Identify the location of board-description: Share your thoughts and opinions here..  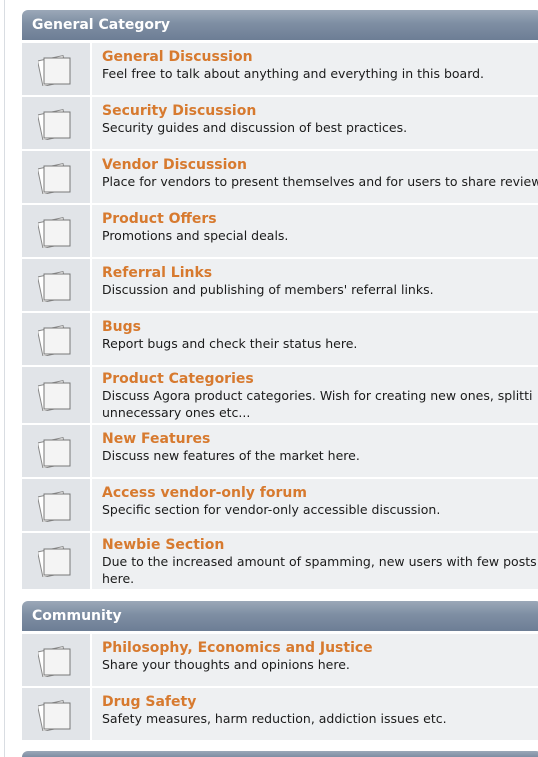
(226, 664).